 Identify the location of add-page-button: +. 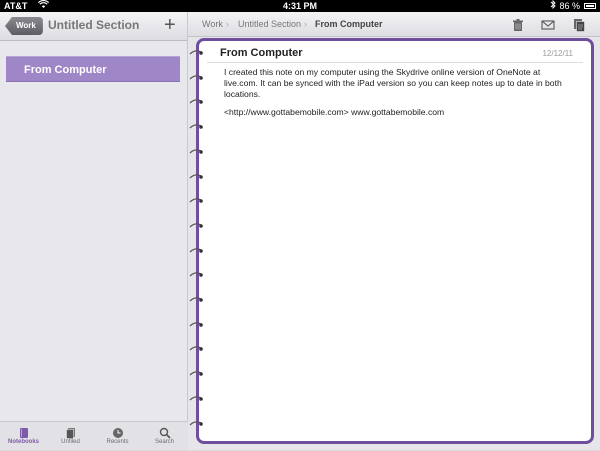
(170, 25).